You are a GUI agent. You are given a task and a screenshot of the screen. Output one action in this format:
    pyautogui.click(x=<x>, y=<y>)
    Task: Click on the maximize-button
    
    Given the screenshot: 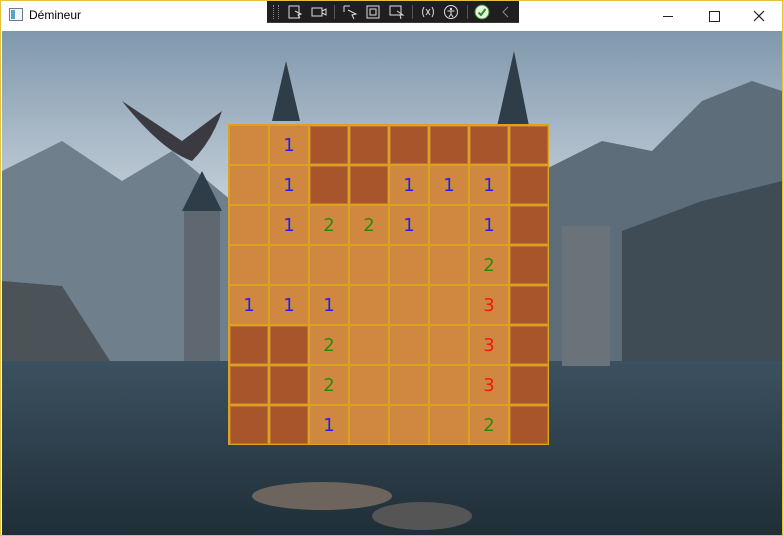 What is the action you would take?
    pyautogui.click(x=714, y=16)
    